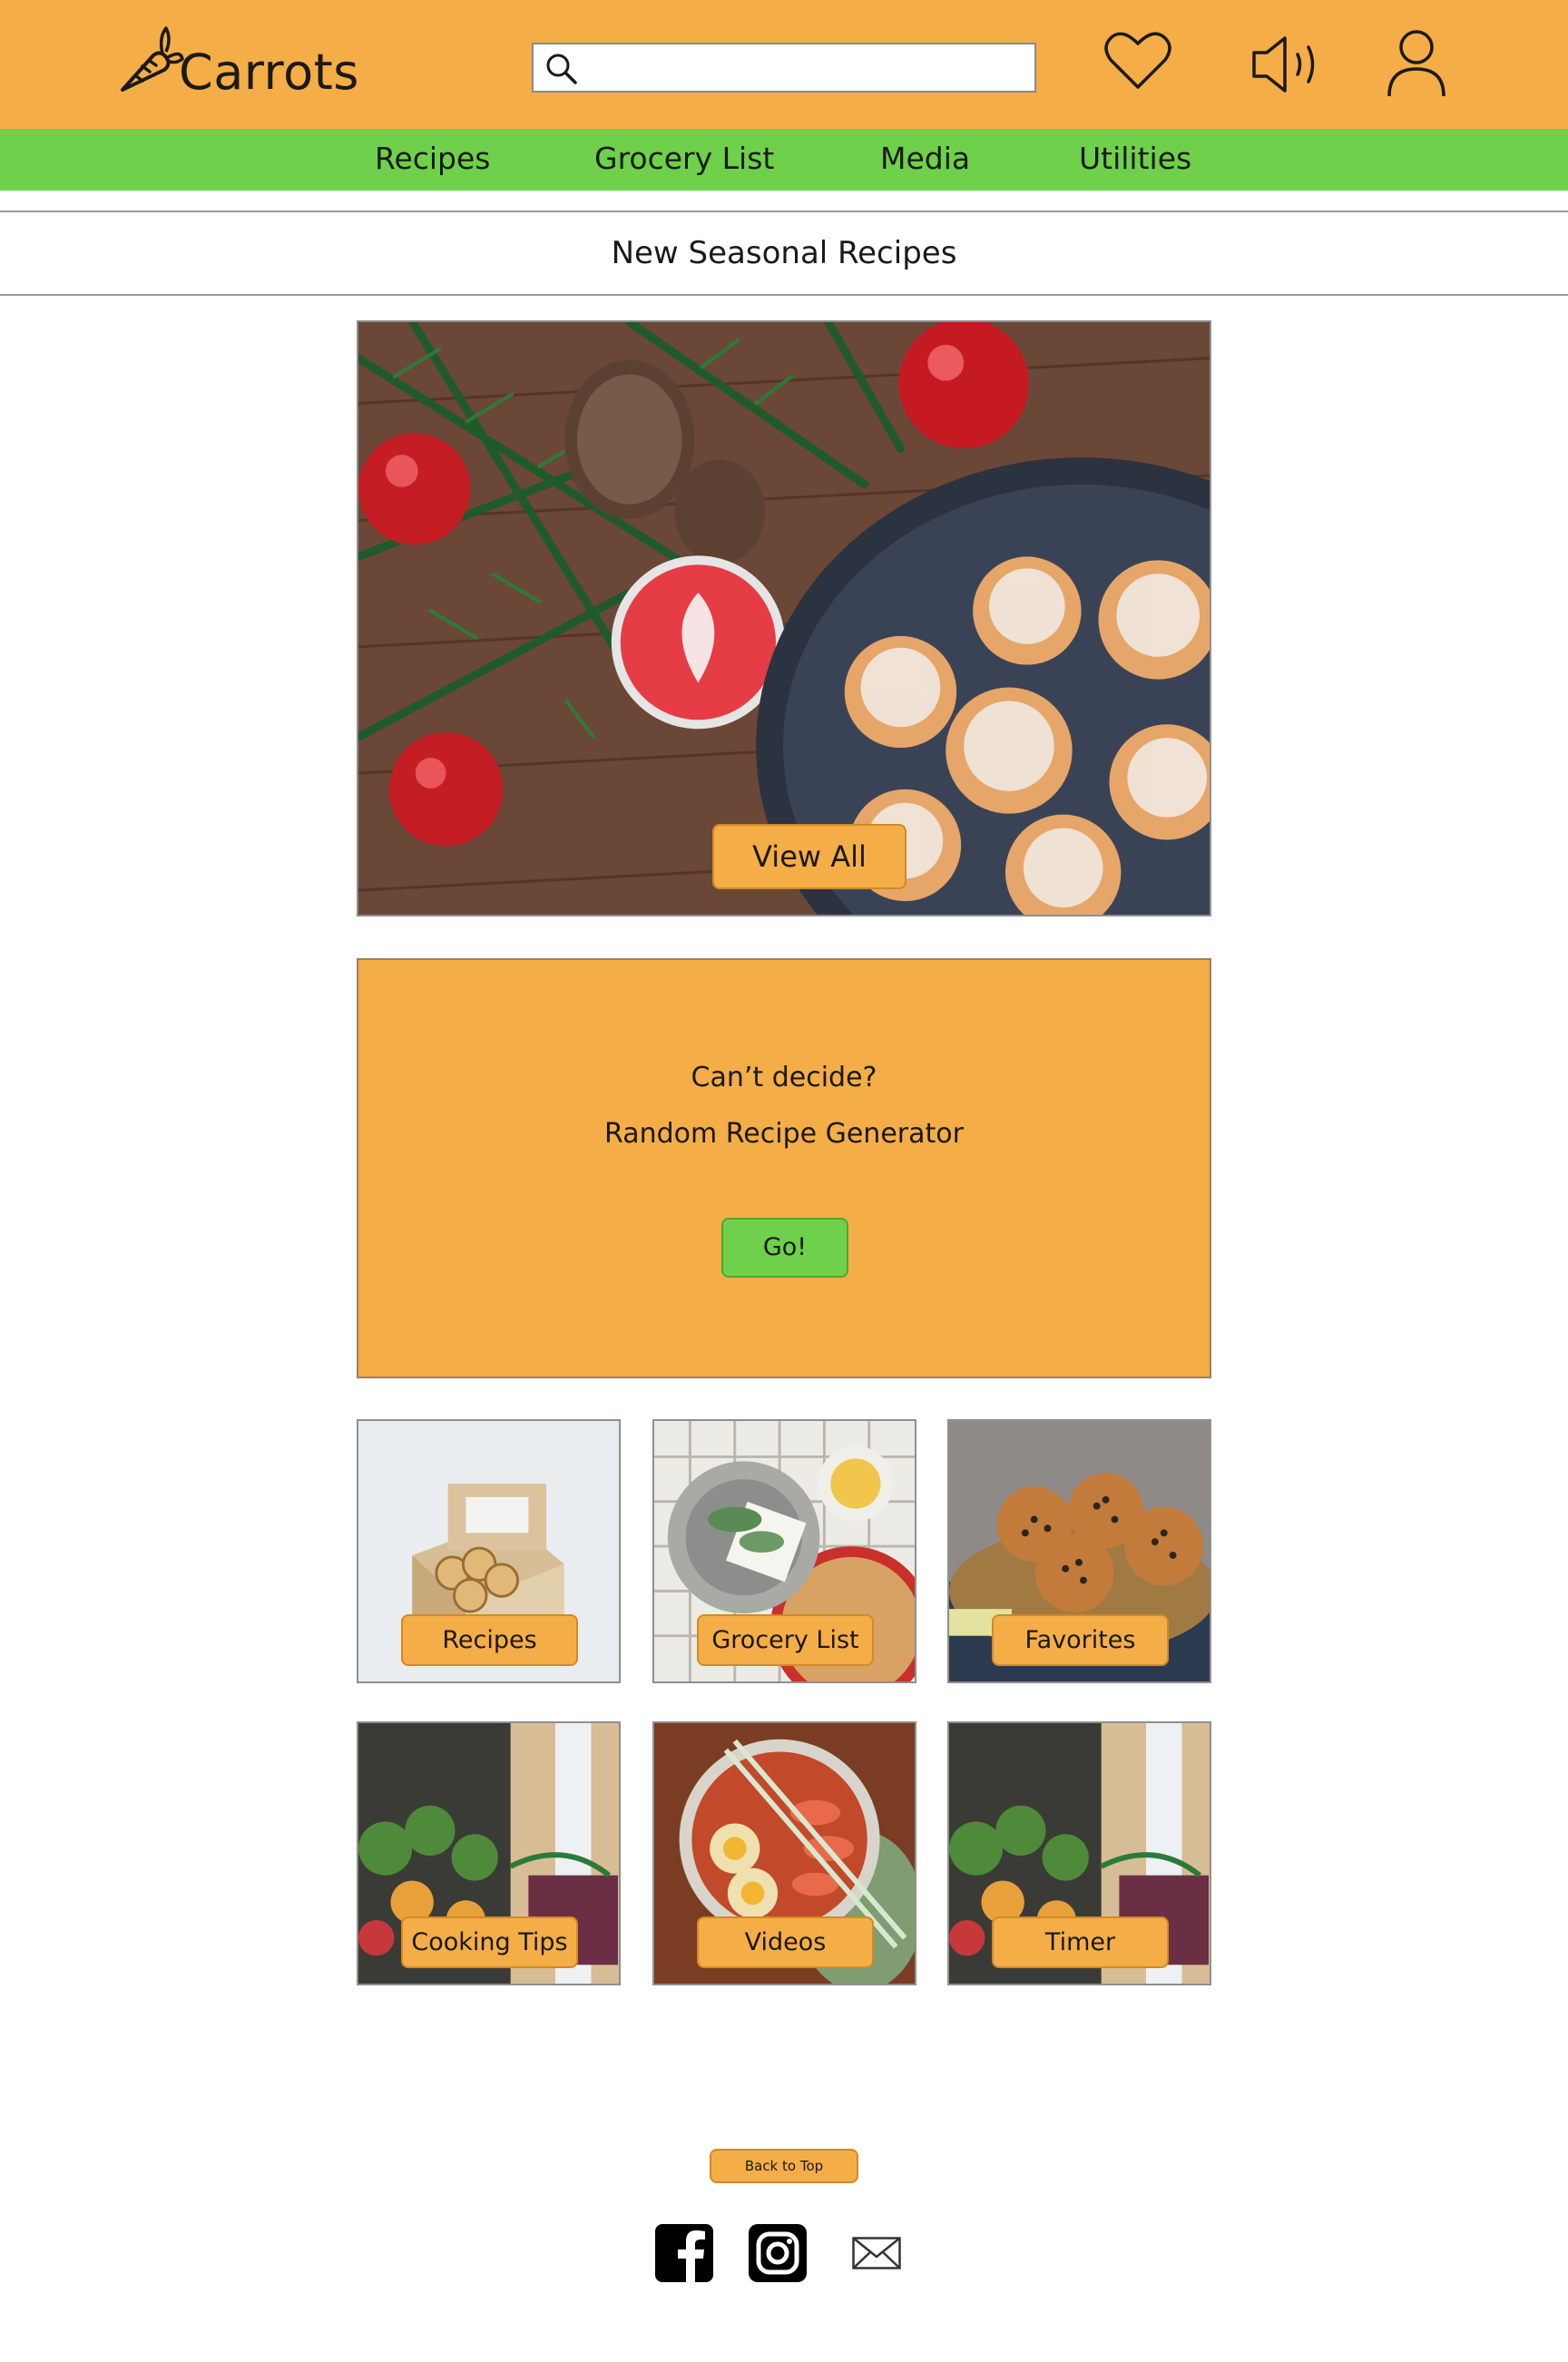  Describe the element at coordinates (684, 2255) in the screenshot. I see `facebook-icon` at that location.